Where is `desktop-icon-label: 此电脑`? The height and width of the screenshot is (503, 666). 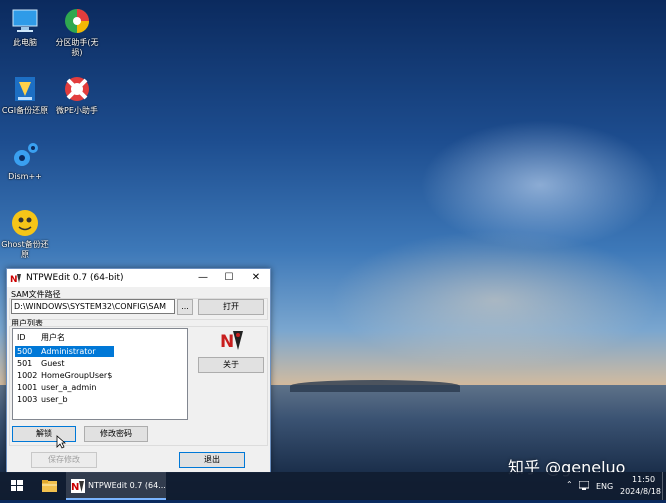 desktop-icon-label: 此电脑 is located at coordinates (25, 42).